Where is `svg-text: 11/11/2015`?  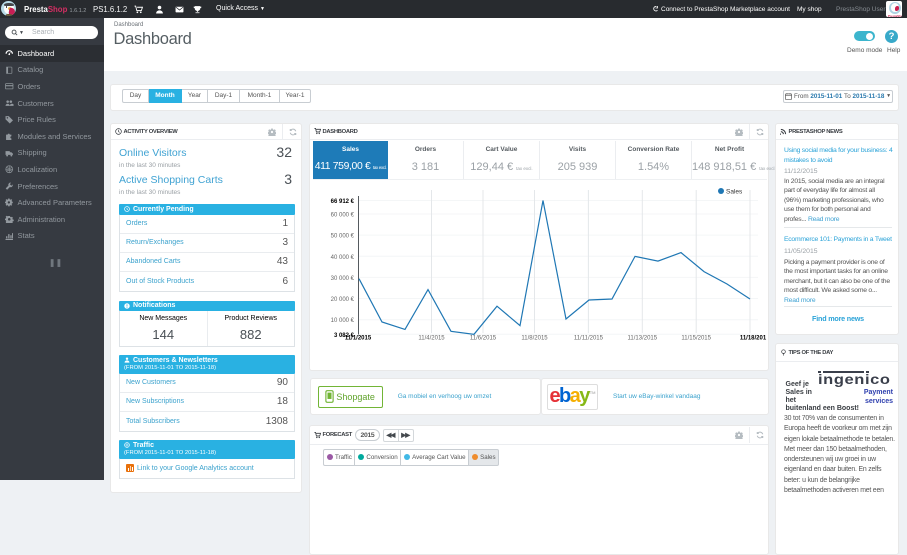 svg-text: 11/11/2015 is located at coordinates (589, 339).